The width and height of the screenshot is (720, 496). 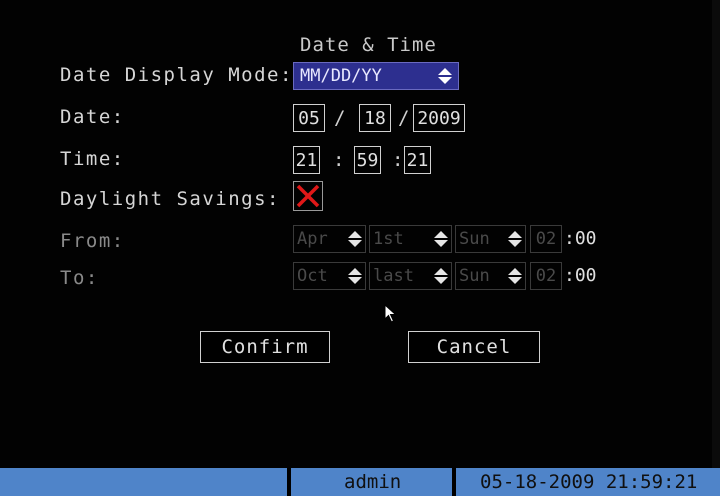 I want to click on date-year-field: 2009, so click(x=439, y=118).